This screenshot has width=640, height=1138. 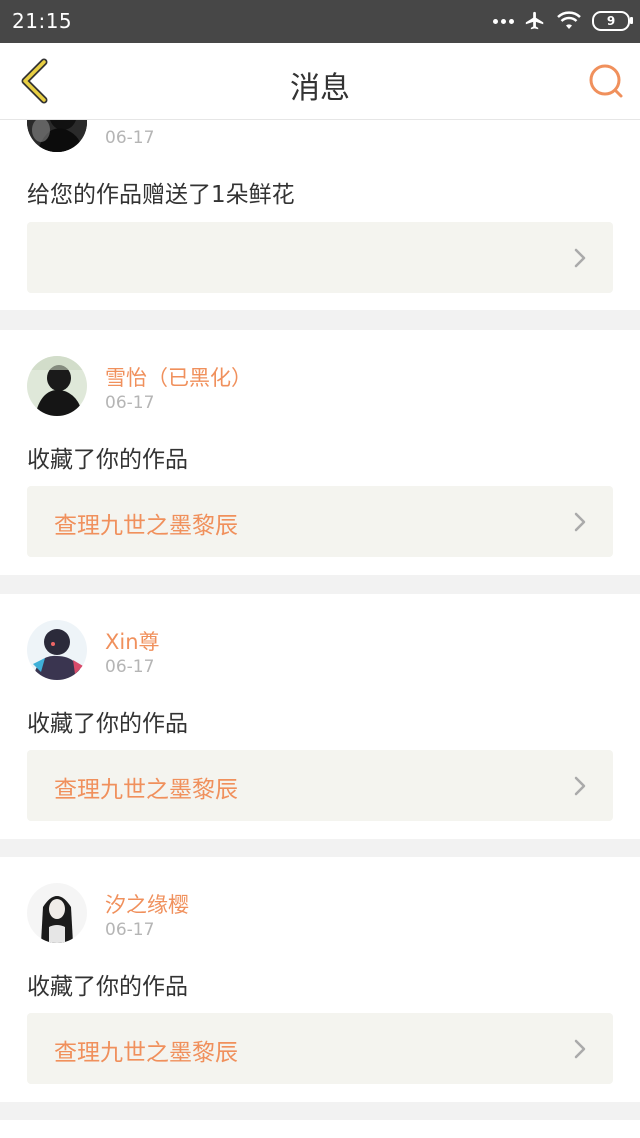 What do you see at coordinates (320, 1129) in the screenshot?
I see `message-card` at bounding box center [320, 1129].